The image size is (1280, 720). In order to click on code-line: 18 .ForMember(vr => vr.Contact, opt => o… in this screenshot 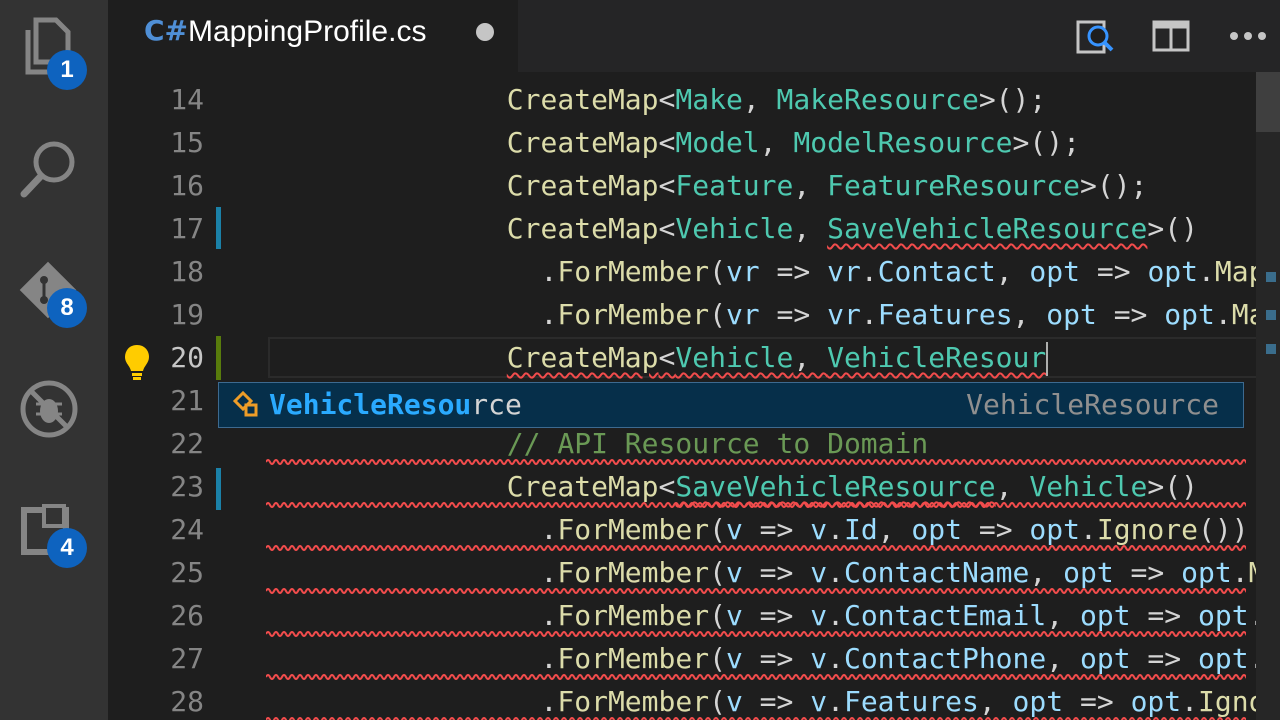, I will do `click(694, 271)`.